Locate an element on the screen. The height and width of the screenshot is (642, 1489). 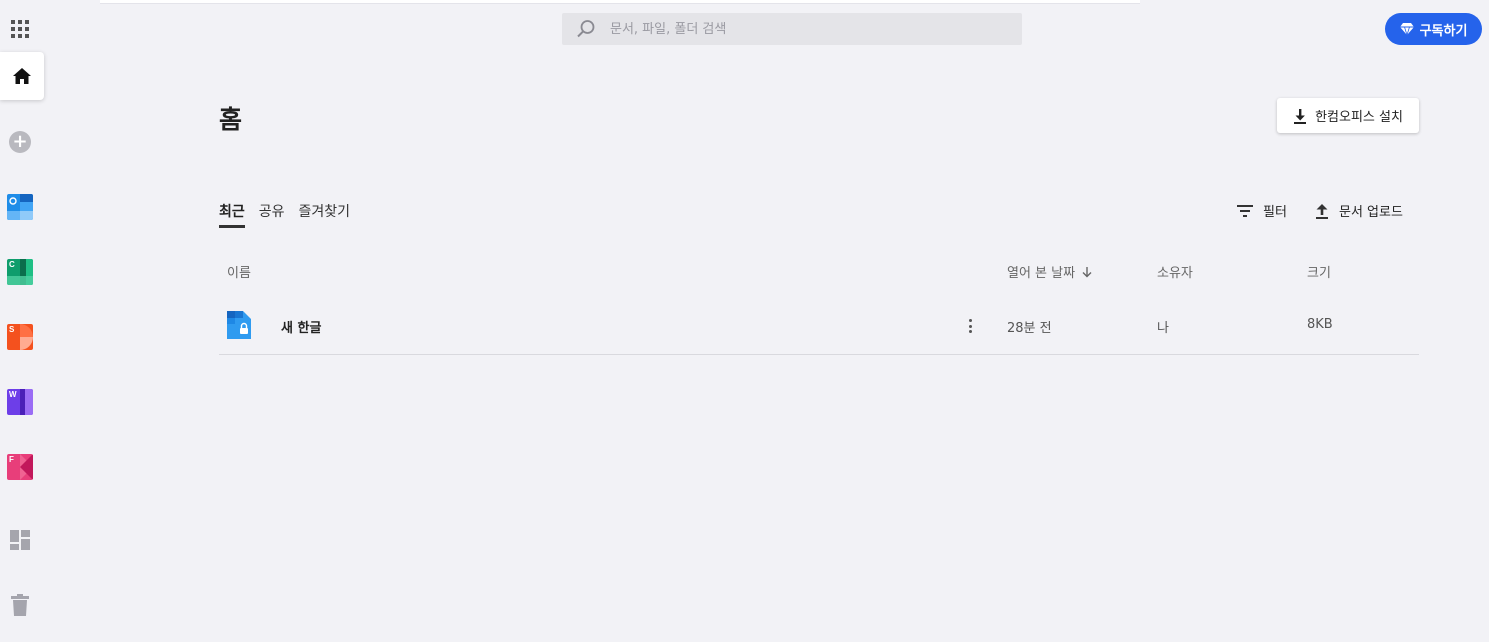
tab-bar: 최근 공유 즐겨찾기 is located at coordinates (291, 214).